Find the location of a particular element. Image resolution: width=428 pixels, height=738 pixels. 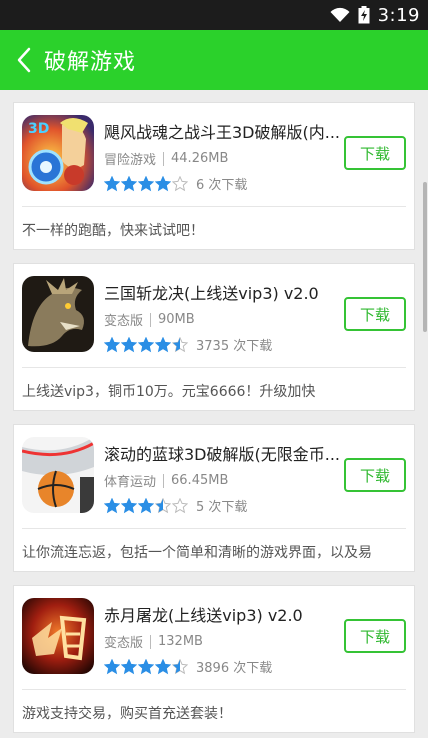

app-size: 132MB is located at coordinates (180, 641).